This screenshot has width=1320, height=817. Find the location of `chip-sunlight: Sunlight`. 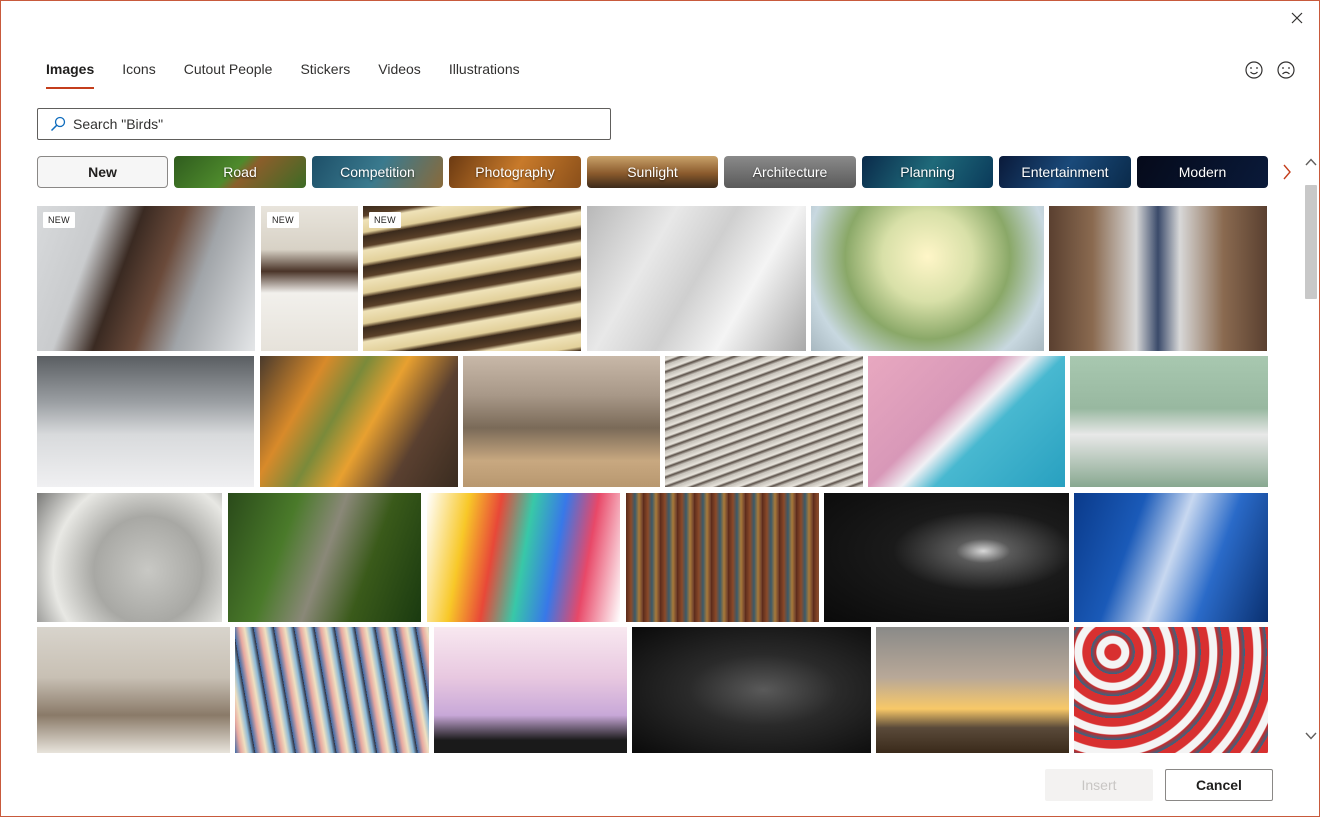

chip-sunlight: Sunlight is located at coordinates (652, 172).